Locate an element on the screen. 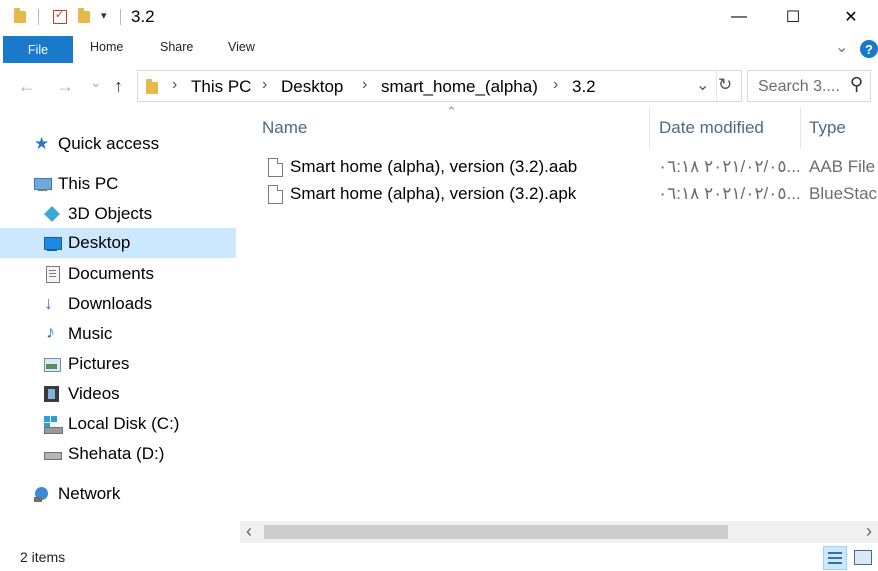 The width and height of the screenshot is (878, 571). back-arrow-icon: ← is located at coordinates (27, 86).